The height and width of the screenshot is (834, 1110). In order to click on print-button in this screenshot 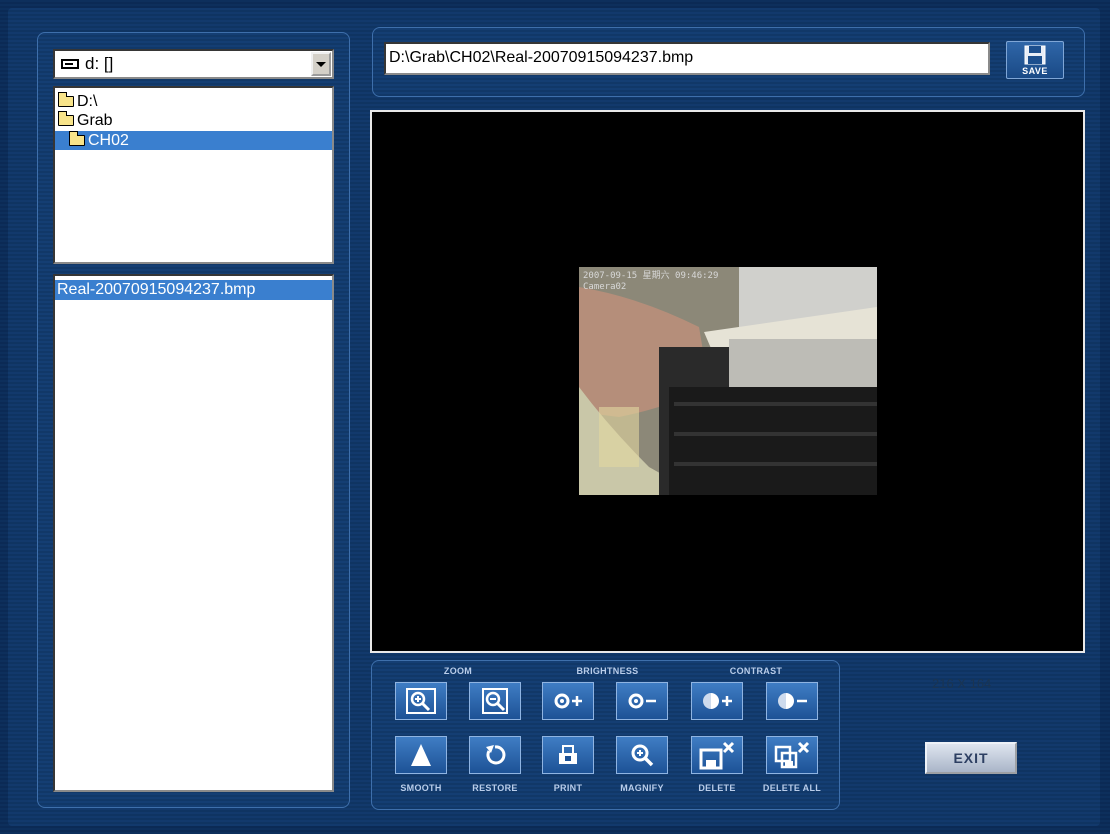, I will do `click(568, 755)`.